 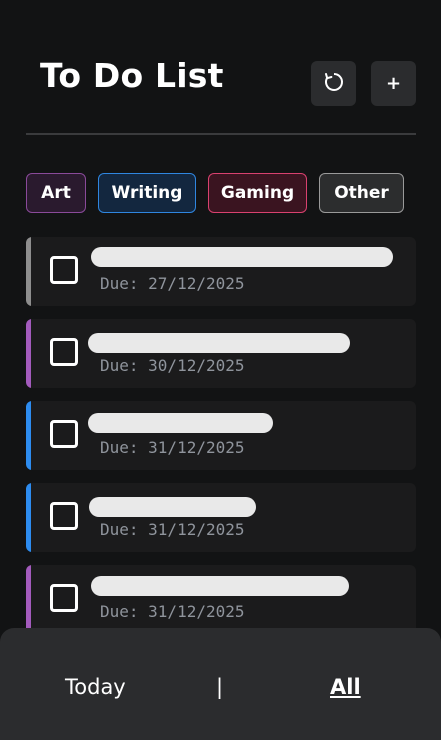 What do you see at coordinates (221, 271) in the screenshot?
I see `task-item: Due: 27/12/2025` at bounding box center [221, 271].